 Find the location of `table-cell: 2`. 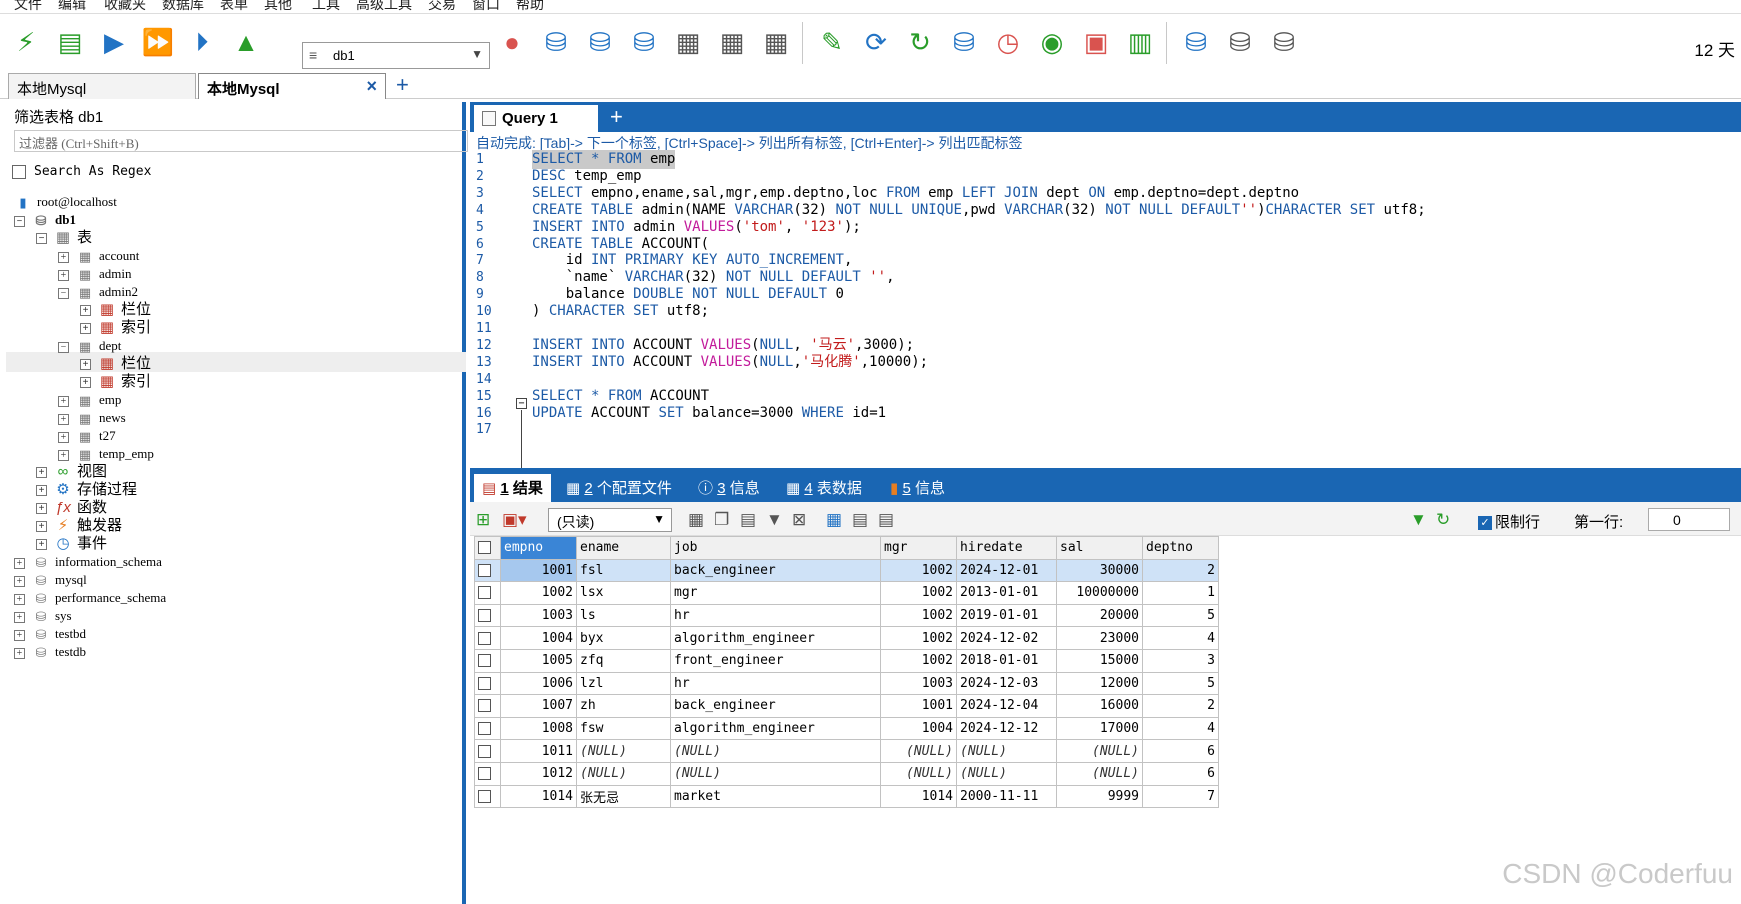

table-cell: 2 is located at coordinates (1180, 570).